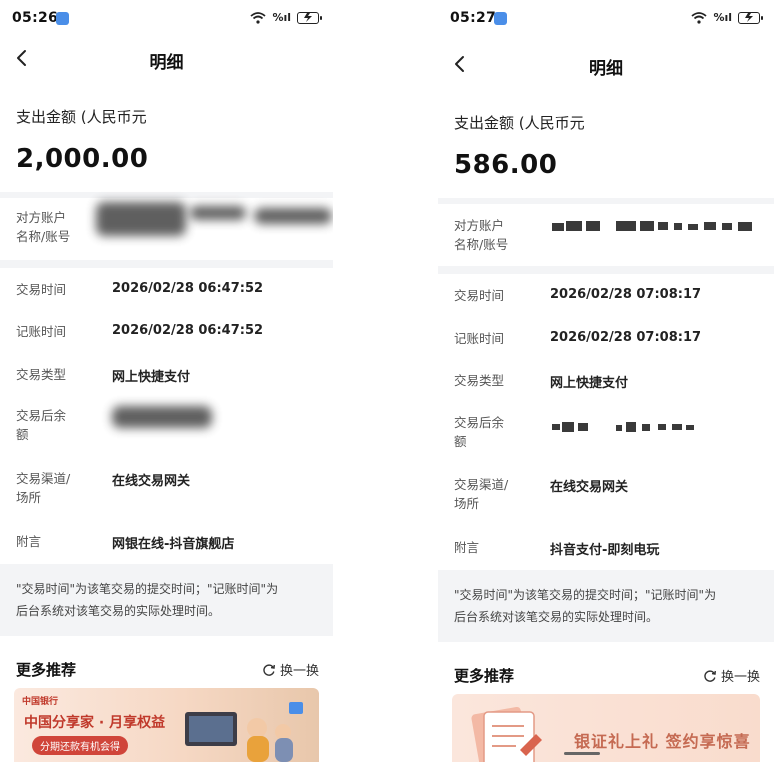 Image resolution: width=774 pixels, height=762 pixels. Describe the element at coordinates (173, 544) in the screenshot. I see `row-value-memo: 网银在线-抖音旗舰店` at that location.